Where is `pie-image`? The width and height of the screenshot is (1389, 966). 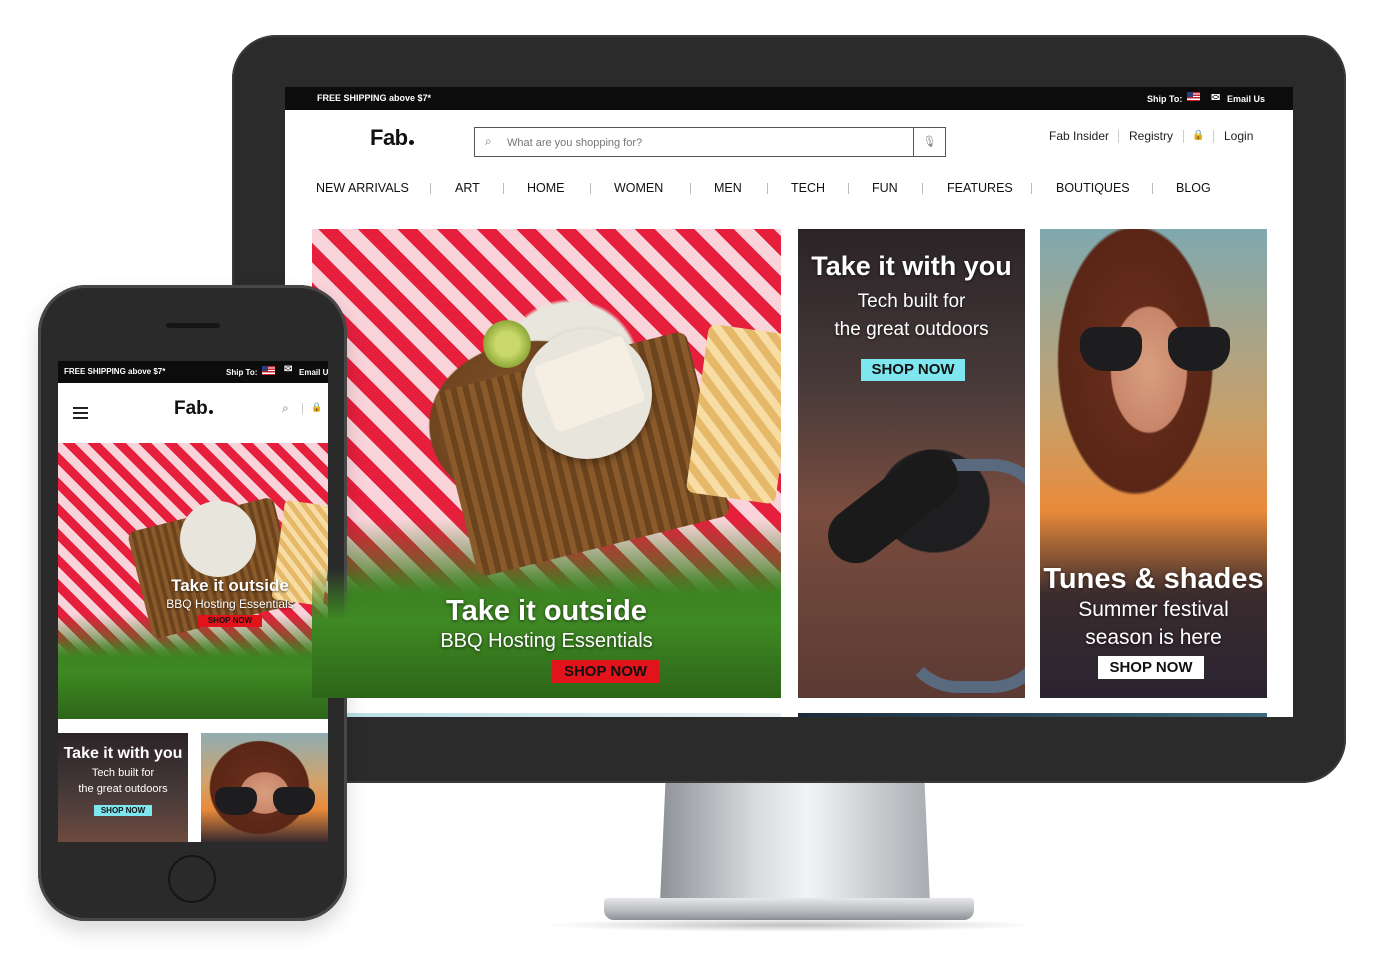 pie-image is located at coordinates (733, 414).